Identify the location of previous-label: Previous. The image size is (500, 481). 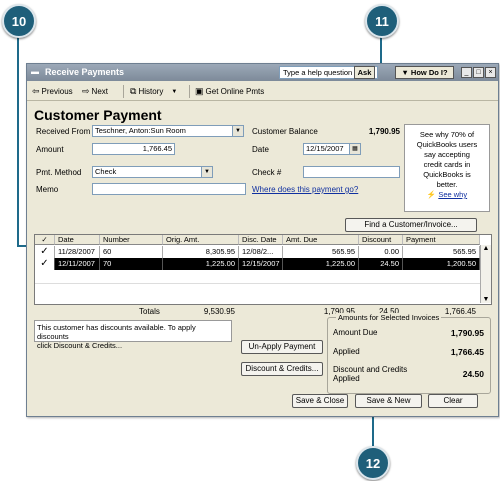
(57, 91).